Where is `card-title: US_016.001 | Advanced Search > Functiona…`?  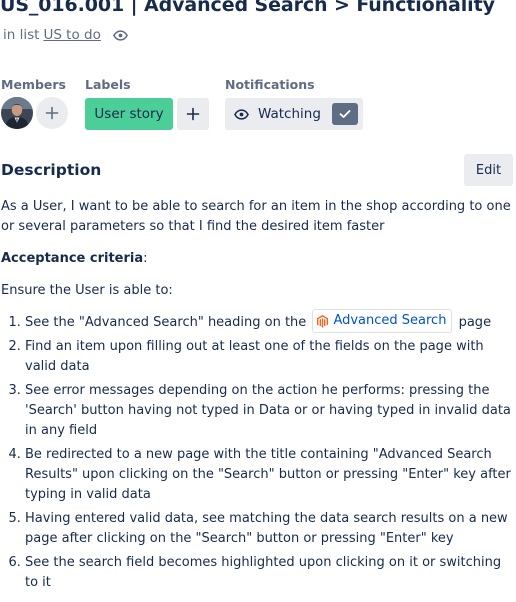 card-title: US_016.001 | Advanced Search > Functiona… is located at coordinates (247, 8).